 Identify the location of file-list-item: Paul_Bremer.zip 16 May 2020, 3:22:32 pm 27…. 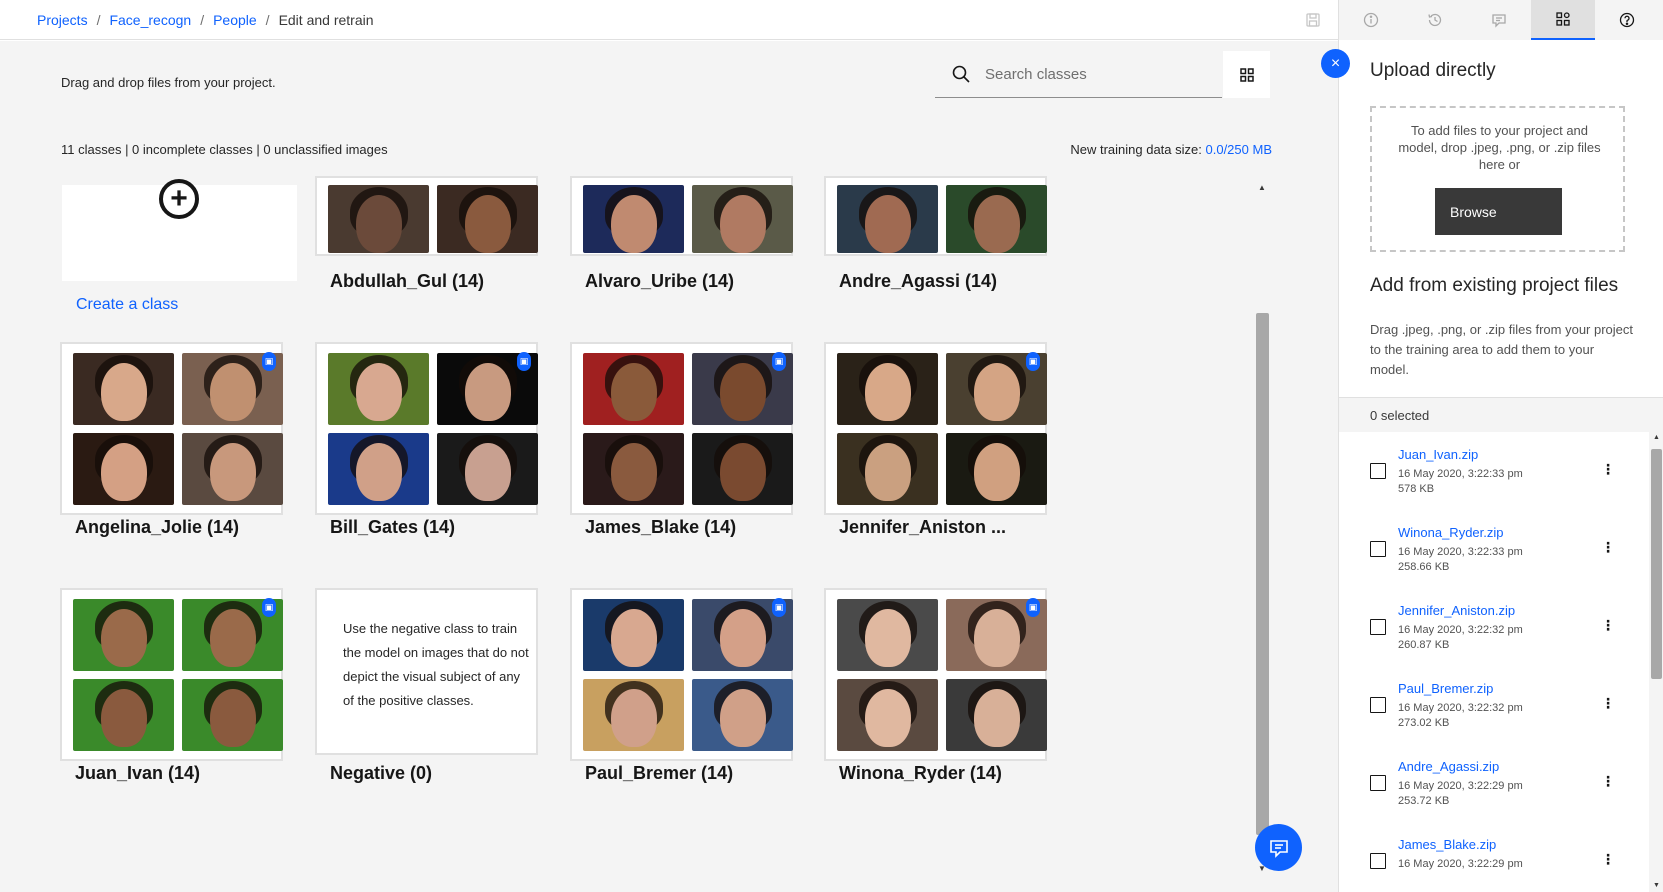
(1494, 705).